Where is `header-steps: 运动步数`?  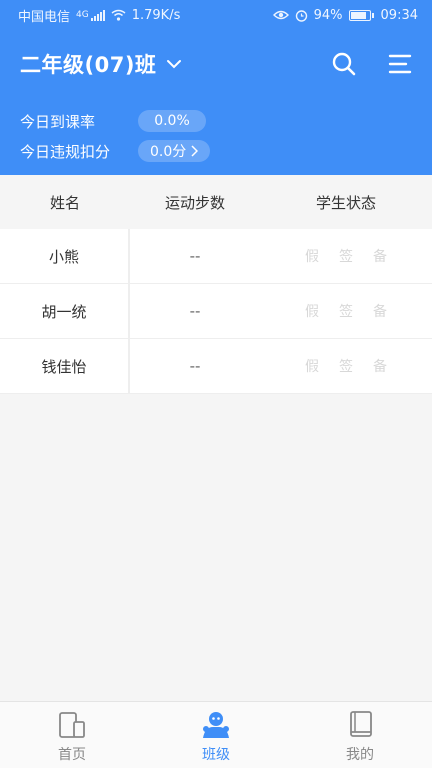 header-steps: 运动步数 is located at coordinates (194, 202).